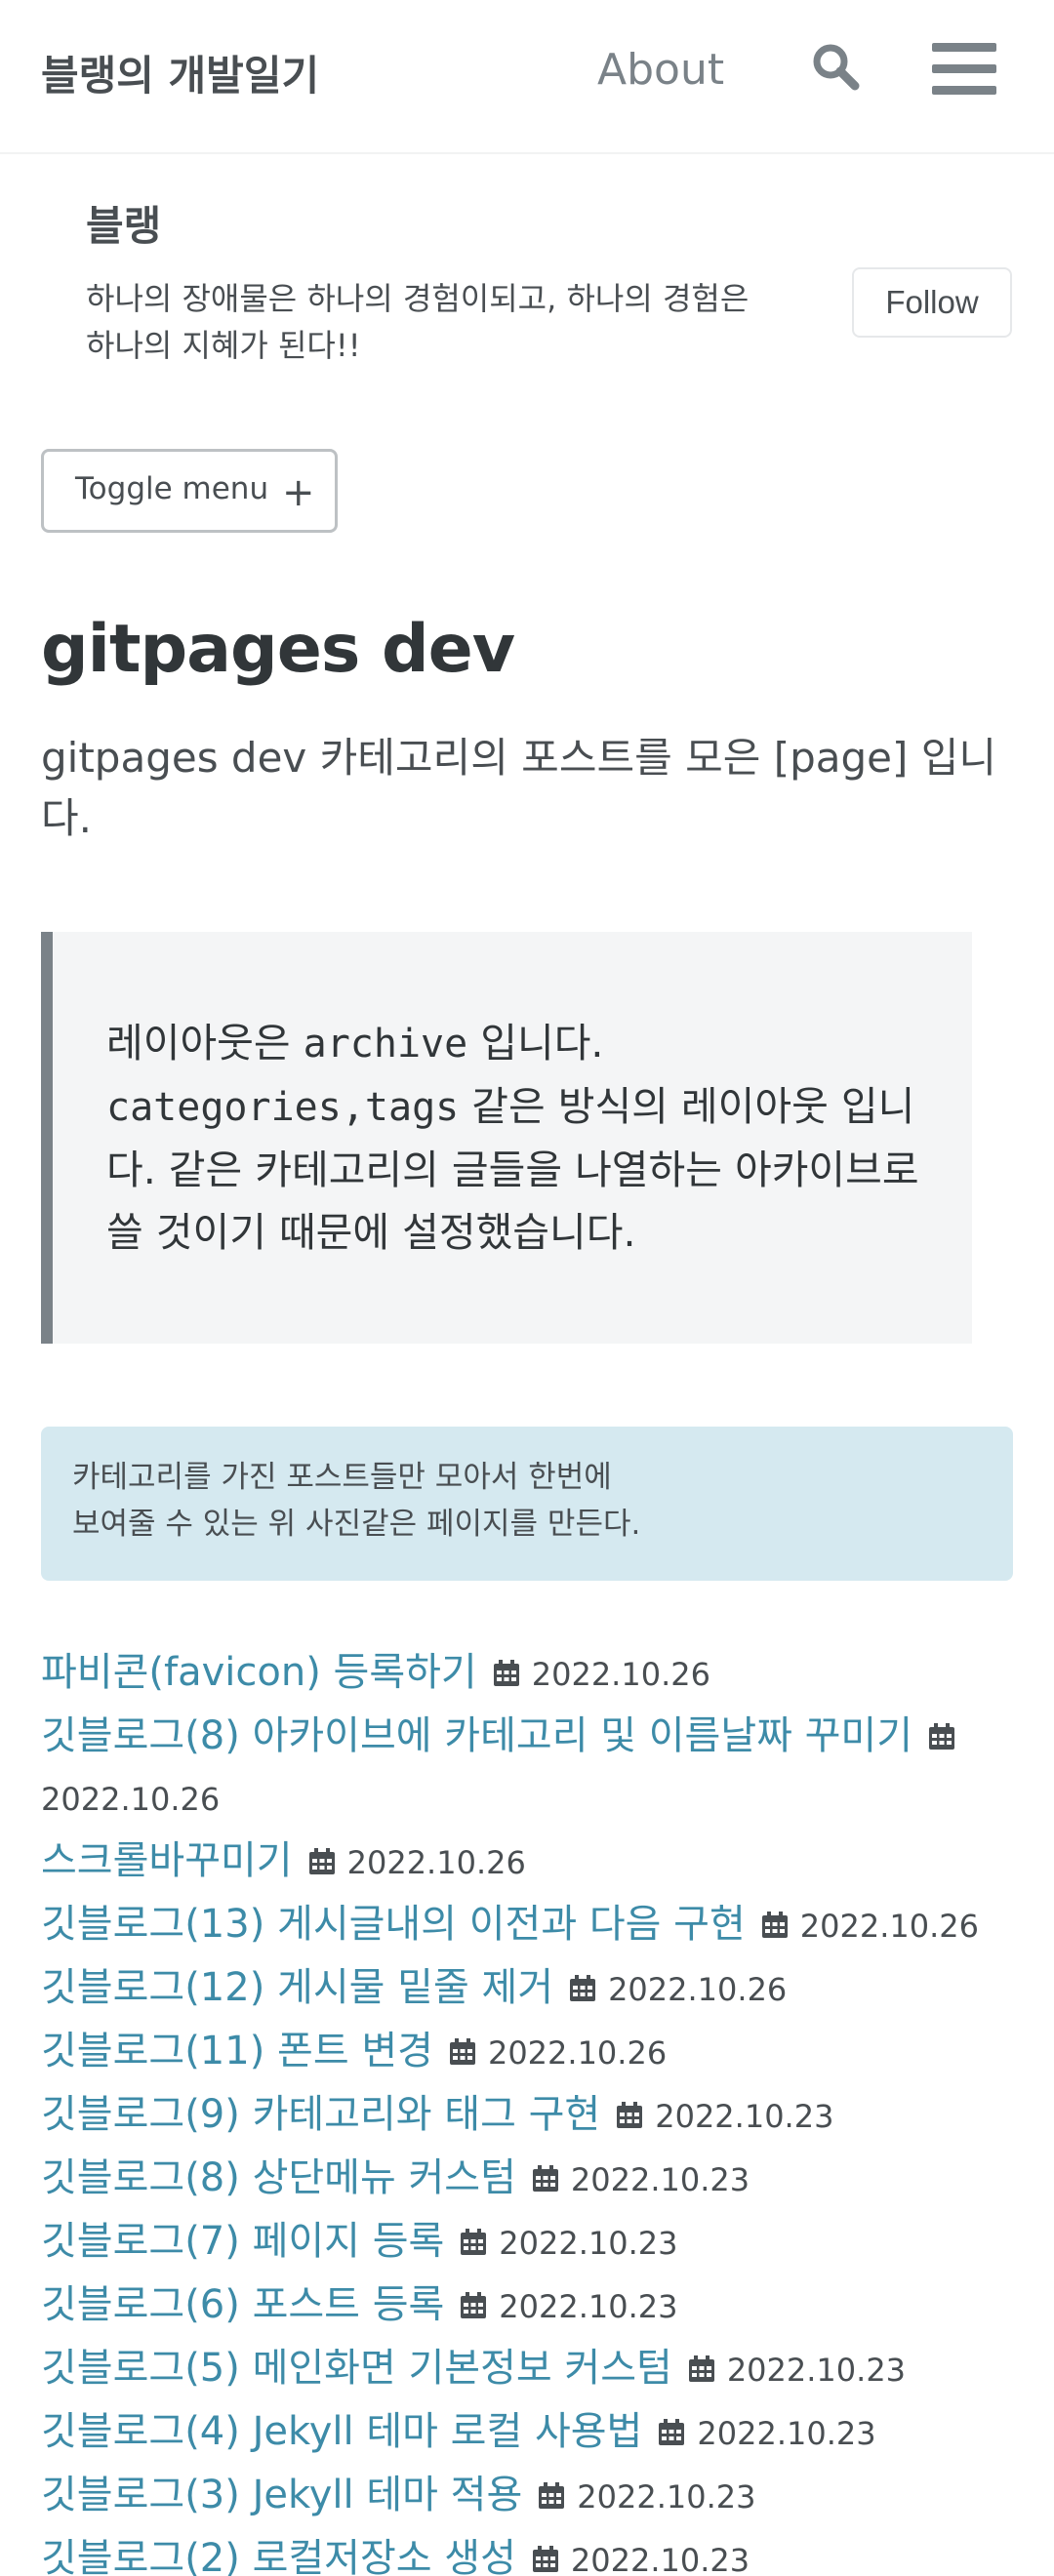 The height and width of the screenshot is (2576, 1054). What do you see at coordinates (418, 298) in the screenshot?
I see `author-bio-line: 하나의 장애물은 하나의 경험이되고, 하나의 경험은` at bounding box center [418, 298].